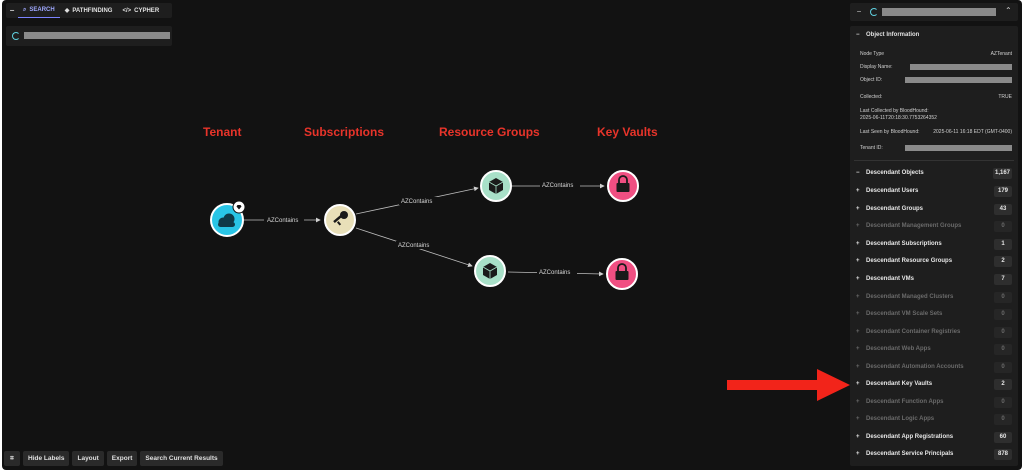  What do you see at coordinates (871, 97) in the screenshot?
I see `collected-label: Collected:` at bounding box center [871, 97].